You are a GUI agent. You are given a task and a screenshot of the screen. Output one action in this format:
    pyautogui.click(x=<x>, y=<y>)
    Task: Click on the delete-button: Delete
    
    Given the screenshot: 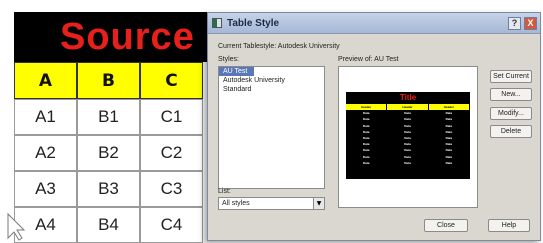 What is the action you would take?
    pyautogui.click(x=511, y=131)
    